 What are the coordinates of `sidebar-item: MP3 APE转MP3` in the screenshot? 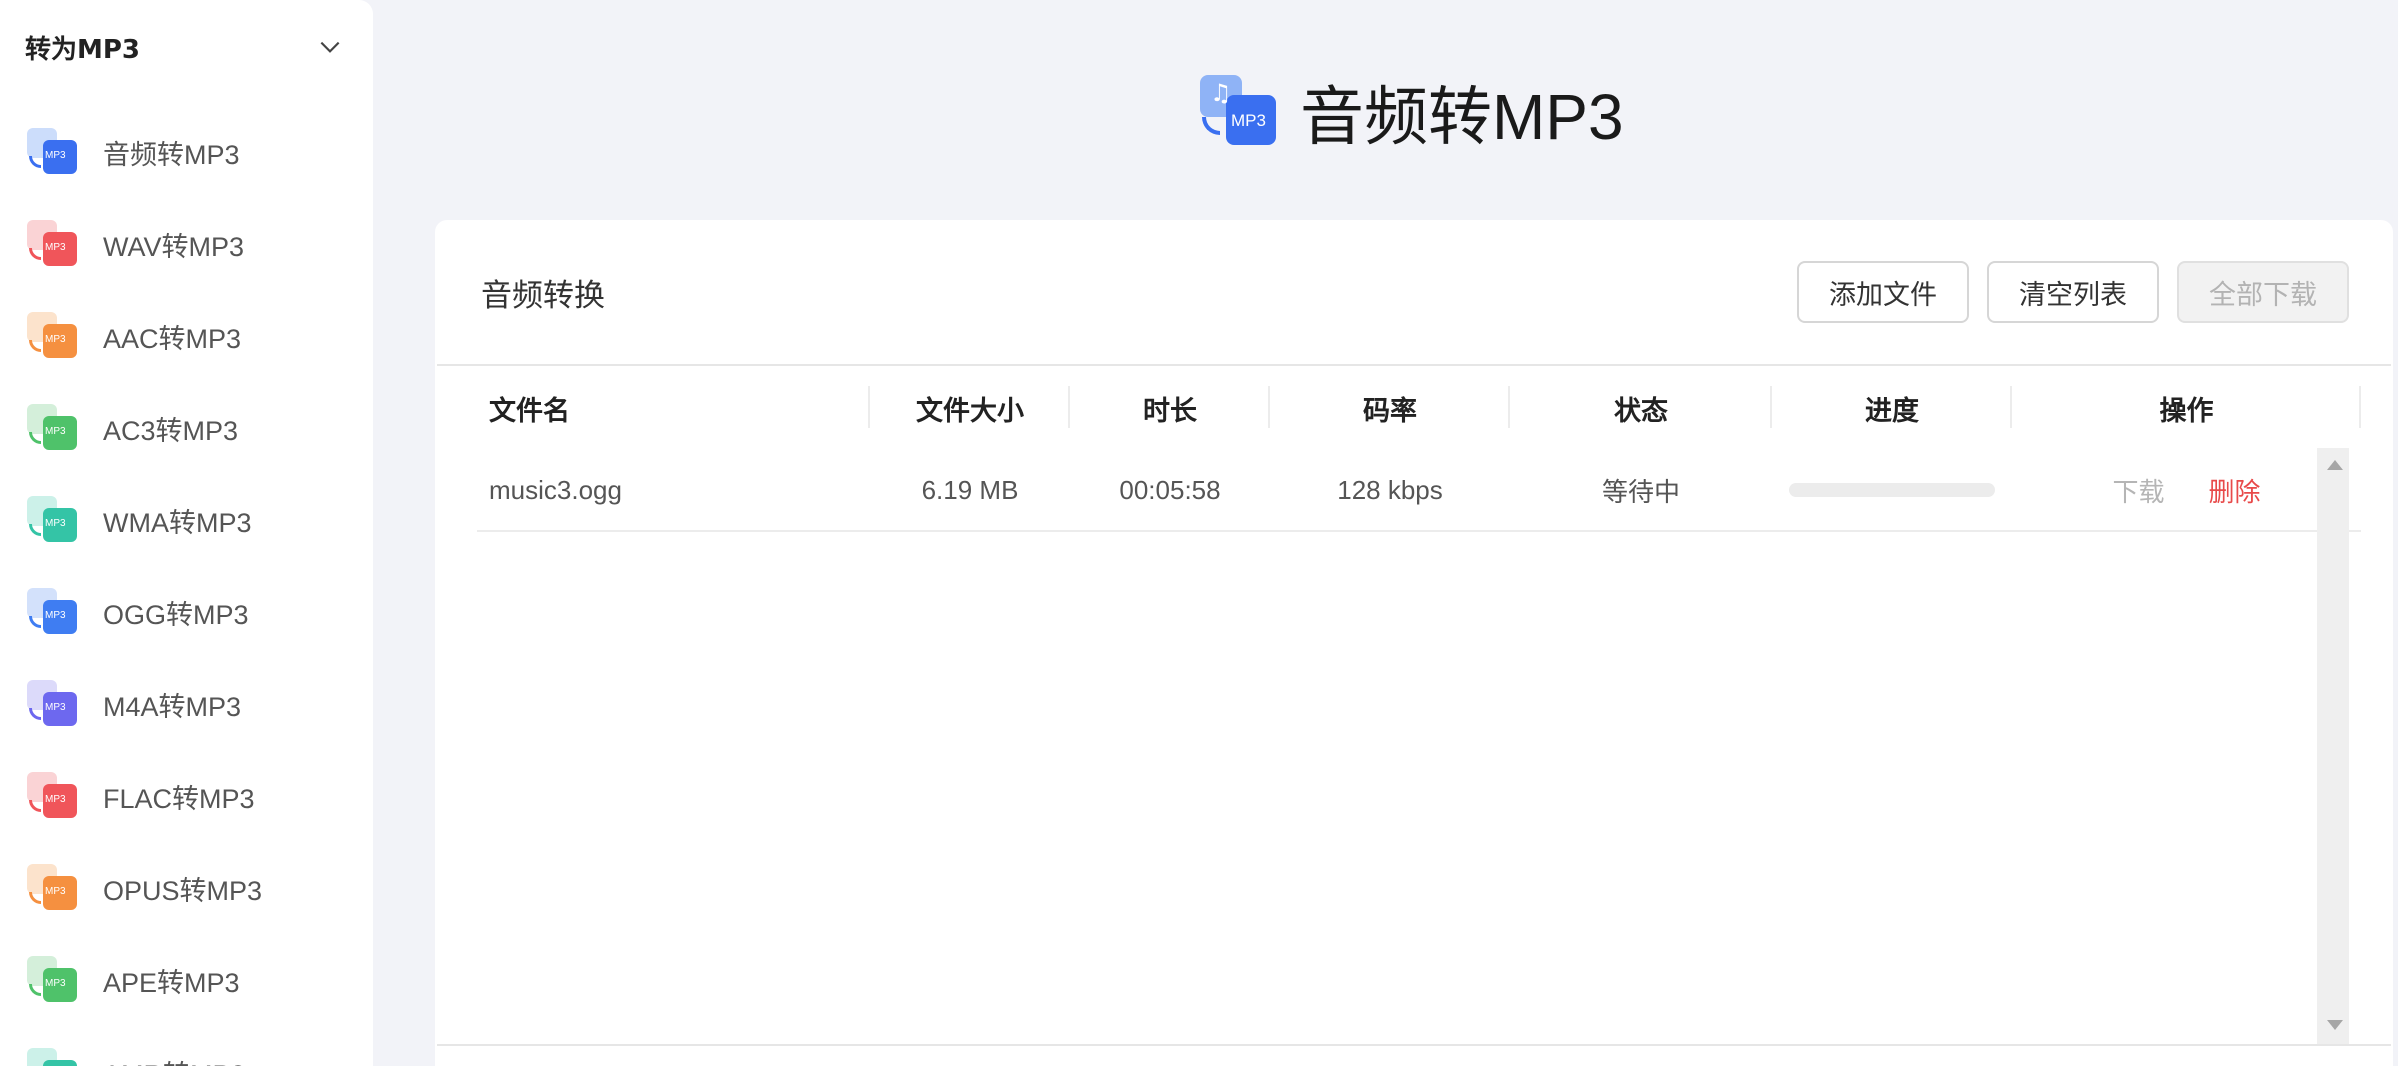 It's located at (186, 980).